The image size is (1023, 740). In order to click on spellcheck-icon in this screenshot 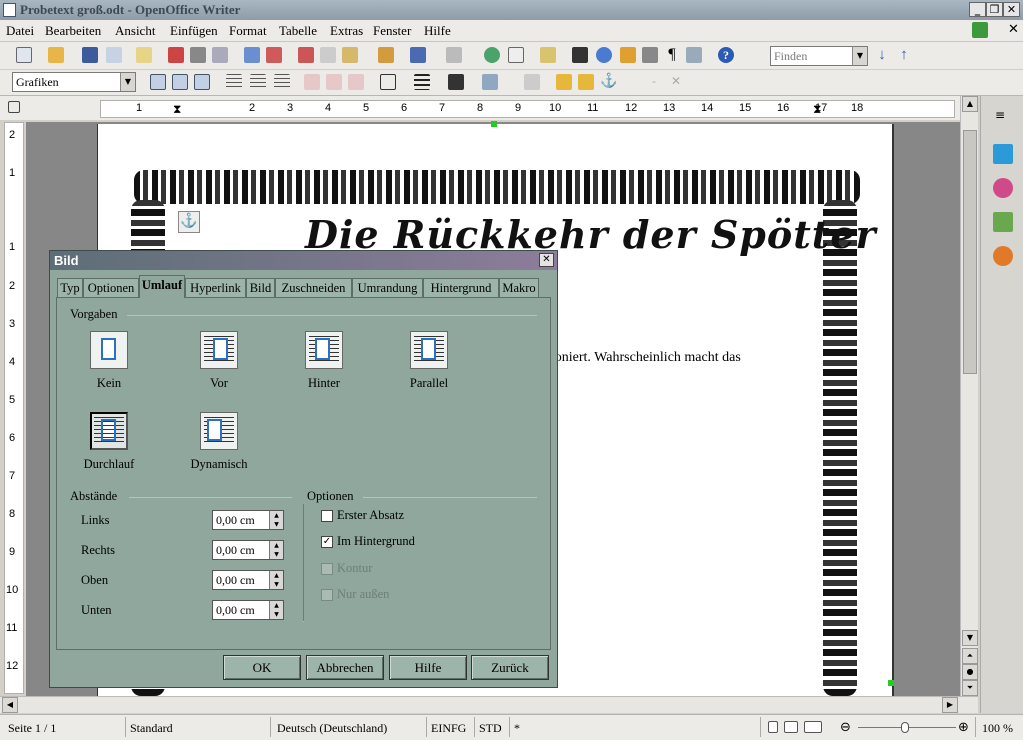, I will do `click(252, 55)`.